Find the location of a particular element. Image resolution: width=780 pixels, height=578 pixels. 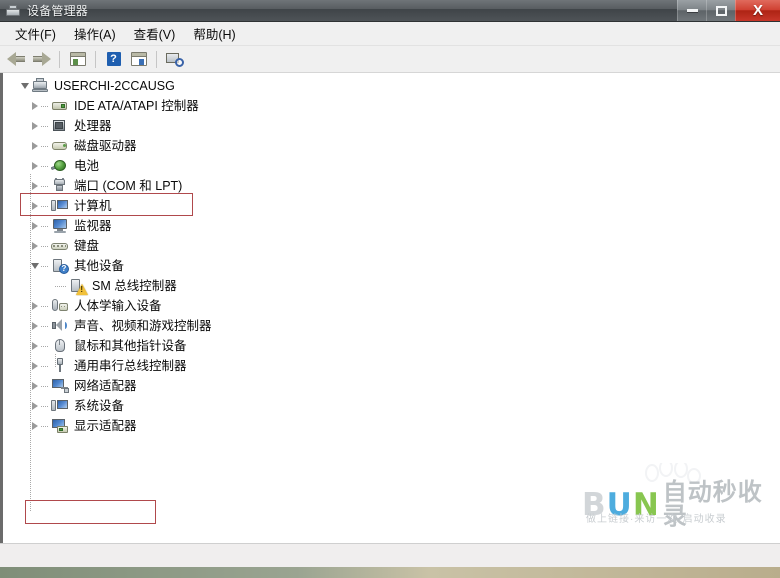

window-controls: X is located at coordinates (728, 11).